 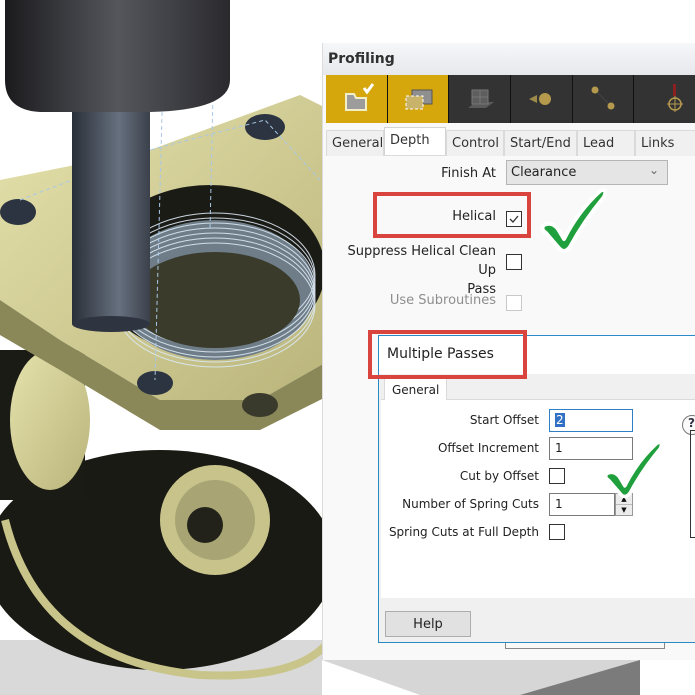 I want to click on cut-by-offset-label: Cut by Offset, so click(x=499, y=476).